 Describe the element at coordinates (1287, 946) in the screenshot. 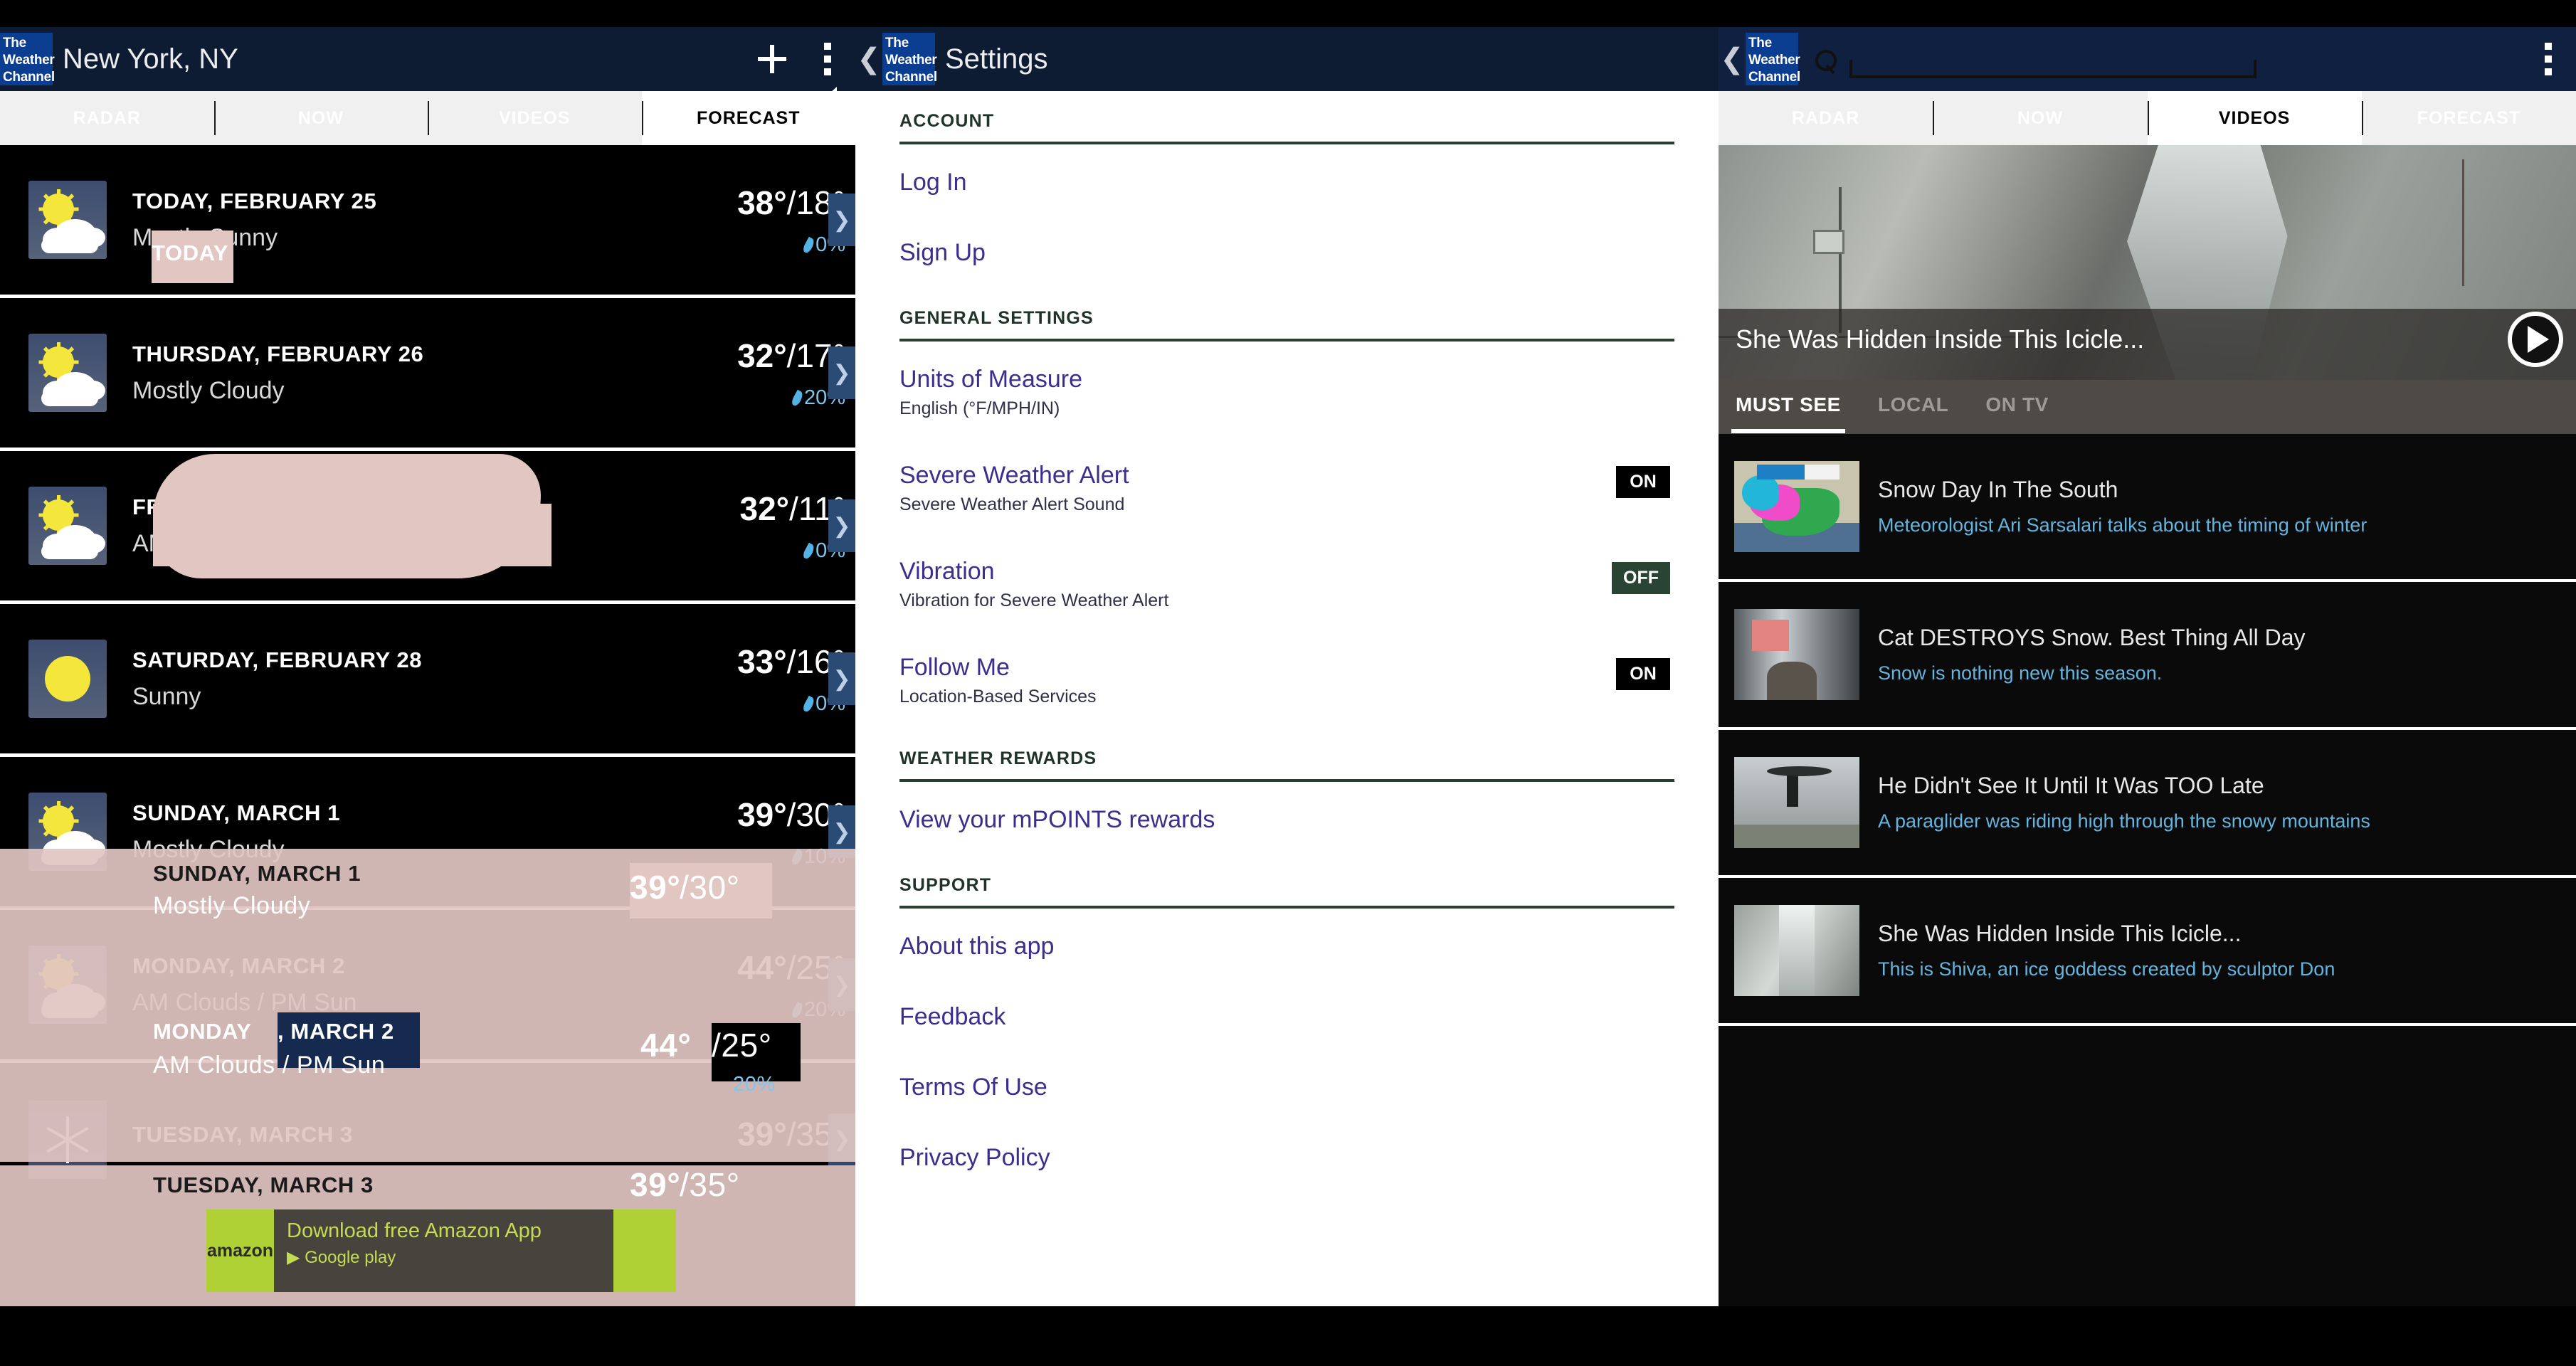

I see `settings-item: About this app` at that location.